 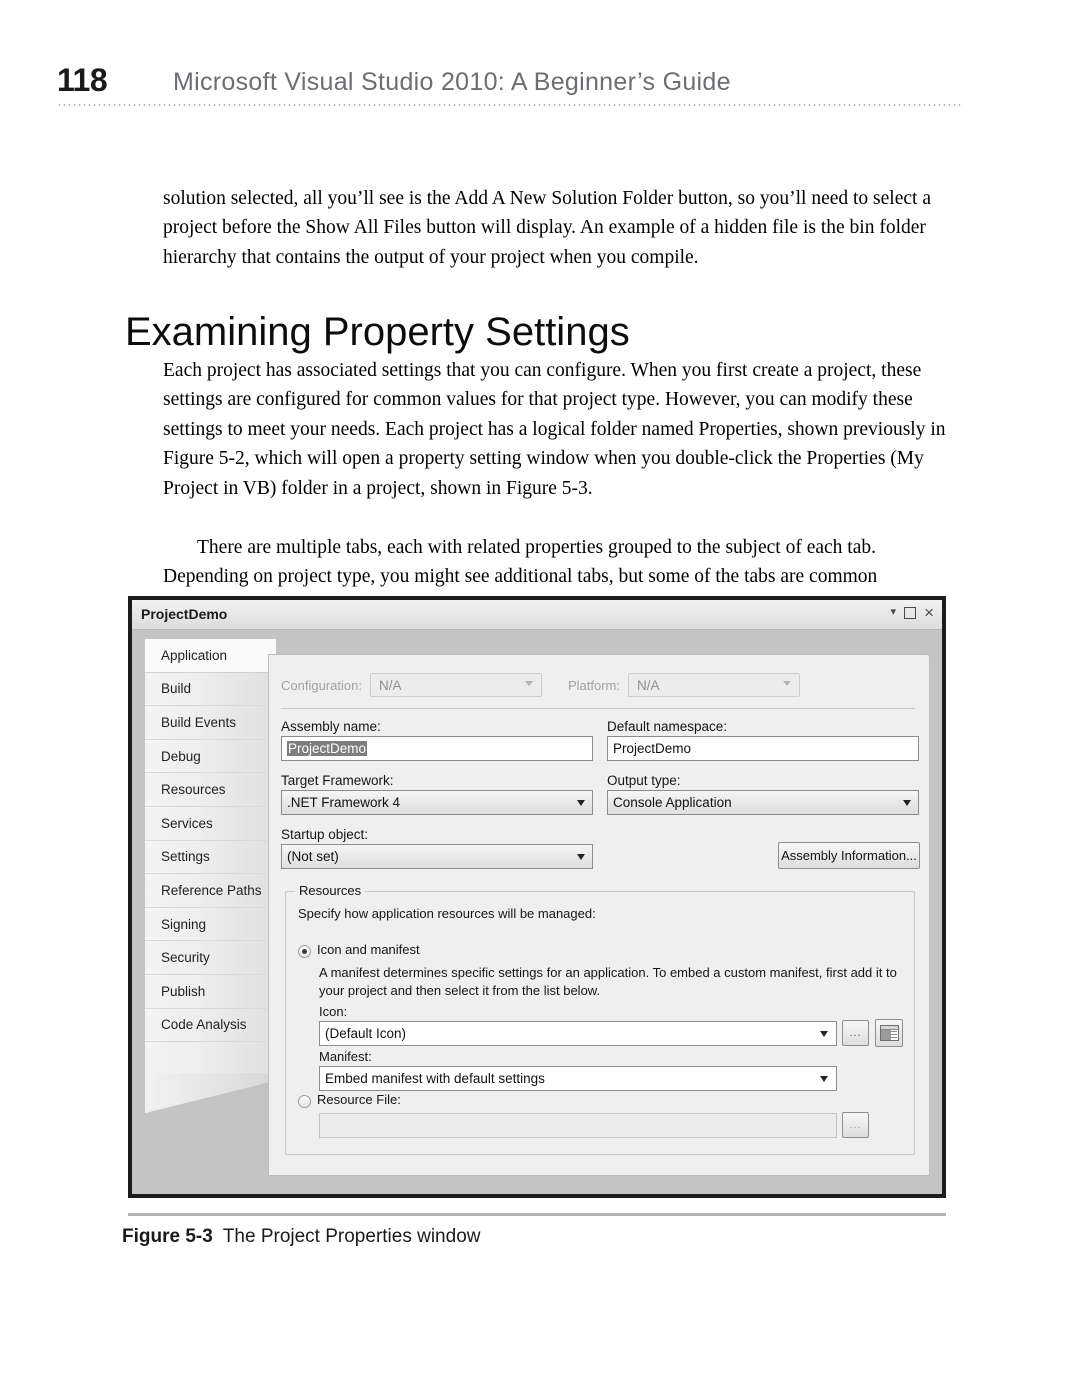 I want to click on tab-build-events: Build Events, so click(x=210, y=723).